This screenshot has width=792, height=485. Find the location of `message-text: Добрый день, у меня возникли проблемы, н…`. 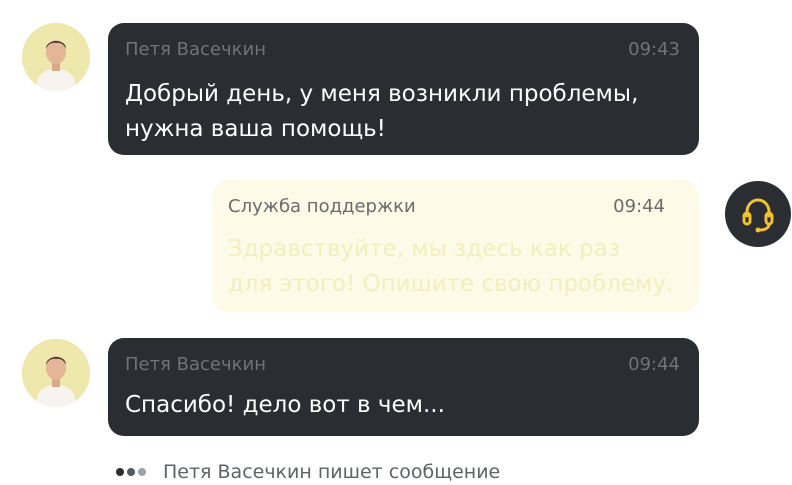

message-text: Добрый день, у меня возникли проблемы, н… is located at coordinates (382, 111).